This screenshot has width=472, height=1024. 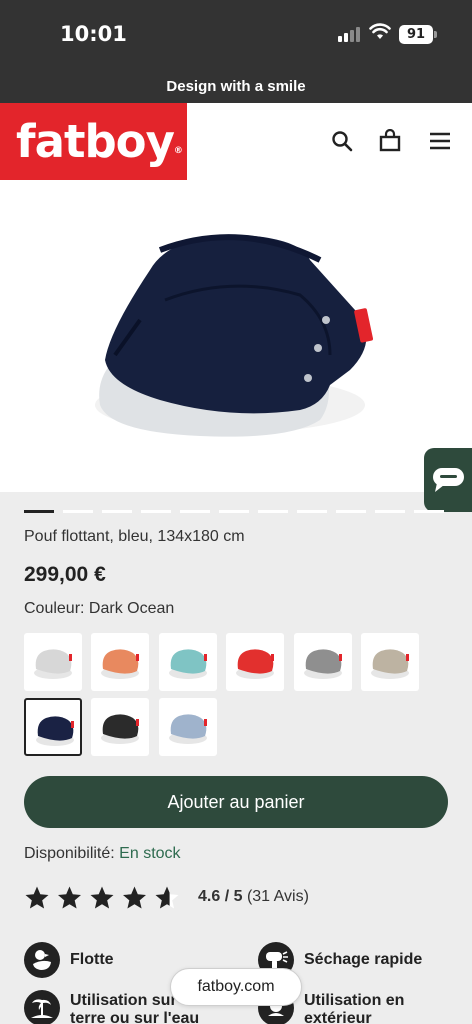 What do you see at coordinates (236, 35) in the screenshot?
I see `status-bar: 10:01 91` at bounding box center [236, 35].